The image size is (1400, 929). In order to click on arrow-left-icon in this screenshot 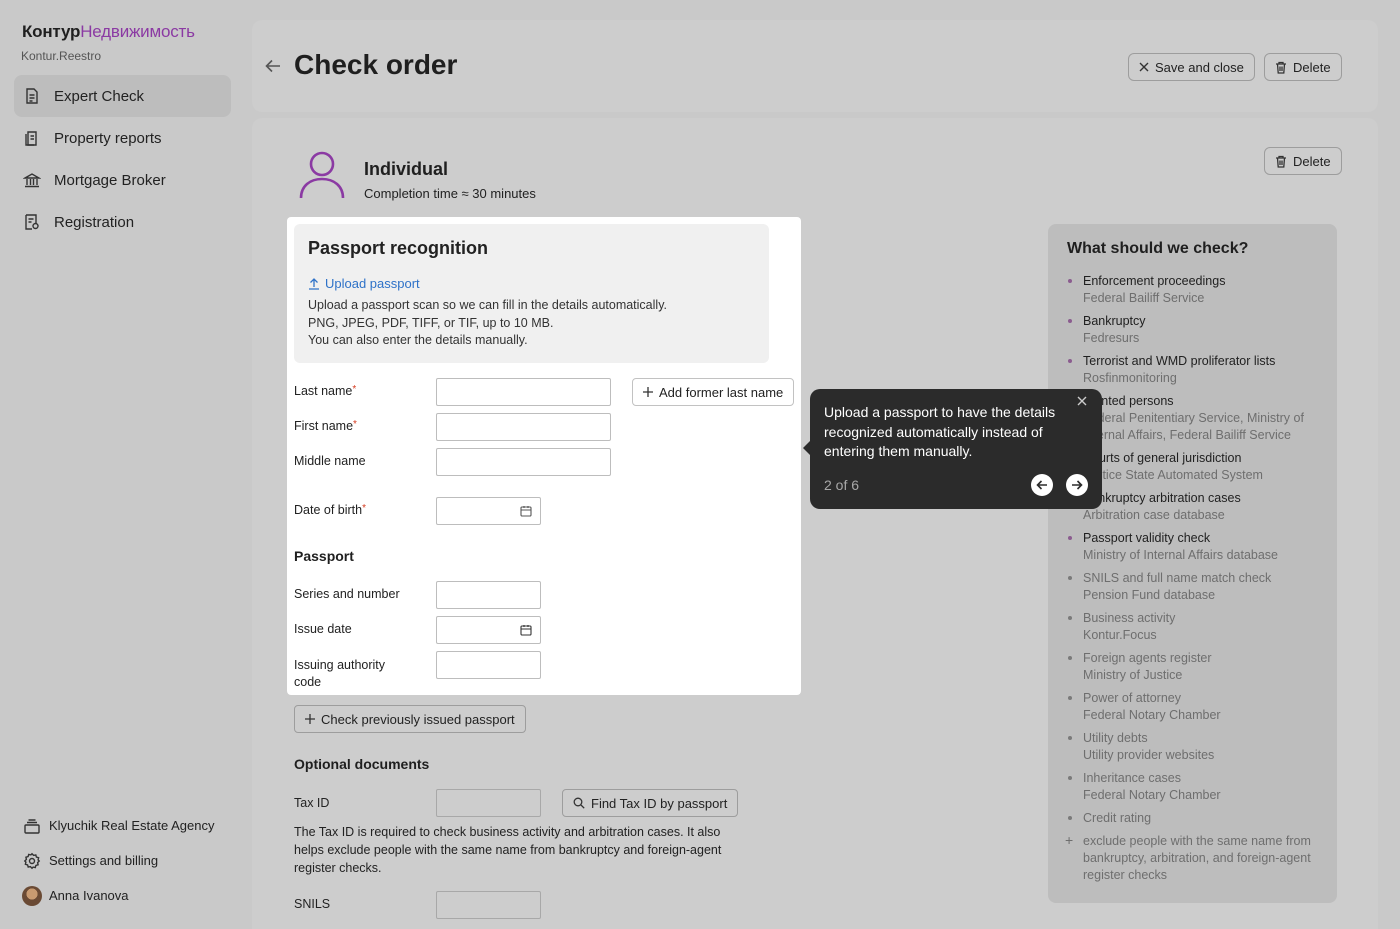, I will do `click(1041, 485)`.